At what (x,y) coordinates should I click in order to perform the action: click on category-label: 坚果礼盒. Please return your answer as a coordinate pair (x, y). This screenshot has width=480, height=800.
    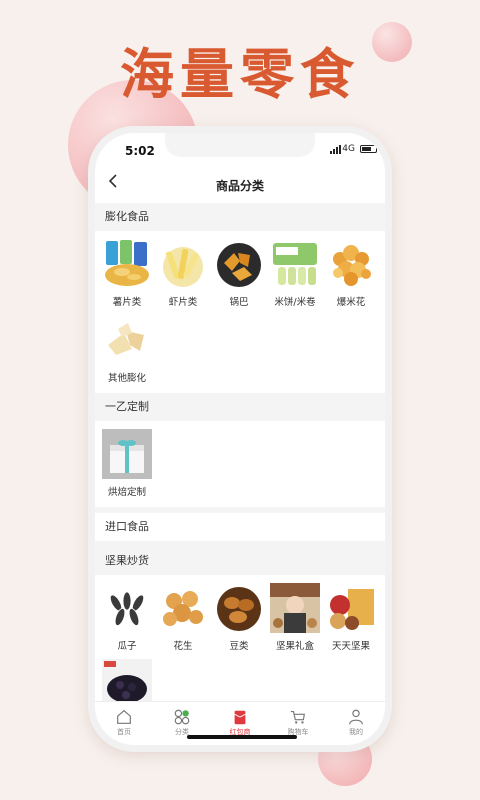
    Looking at the image, I should click on (294, 646).